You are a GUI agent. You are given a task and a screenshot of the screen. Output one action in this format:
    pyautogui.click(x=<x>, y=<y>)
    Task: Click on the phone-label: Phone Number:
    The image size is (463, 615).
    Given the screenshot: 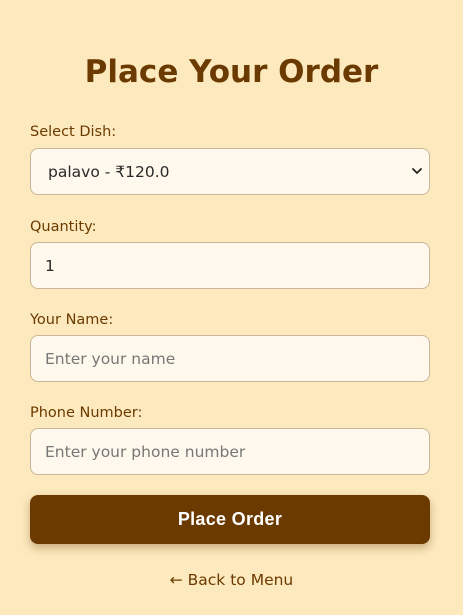 What is the action you would take?
    pyautogui.click(x=86, y=413)
    